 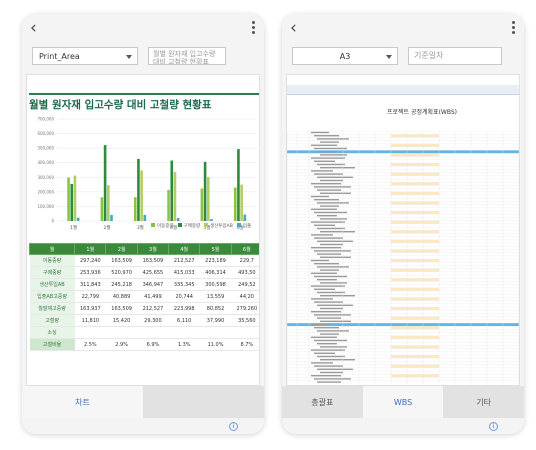 What do you see at coordinates (455, 56) in the screenshot?
I see `cell-input: 기준일자` at bounding box center [455, 56].